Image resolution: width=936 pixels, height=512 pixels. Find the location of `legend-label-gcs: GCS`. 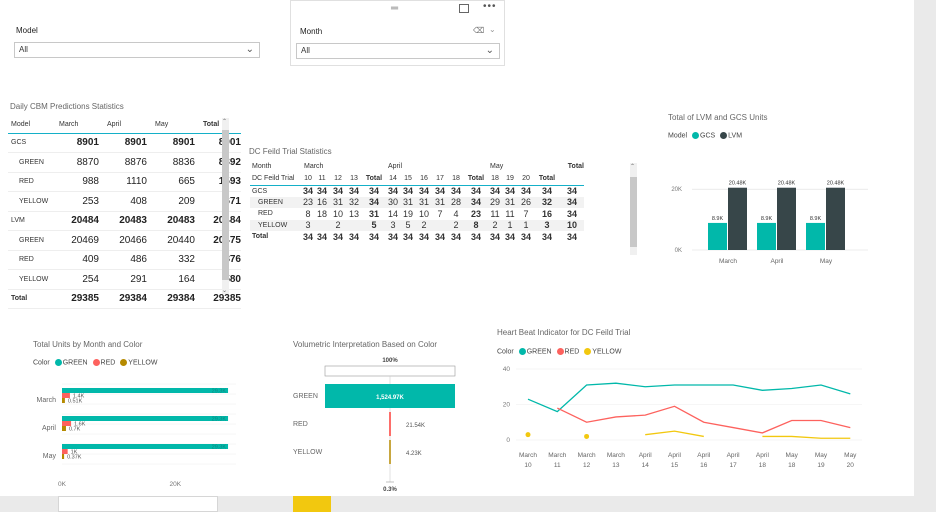

legend-label-gcs: GCS is located at coordinates (707, 135).